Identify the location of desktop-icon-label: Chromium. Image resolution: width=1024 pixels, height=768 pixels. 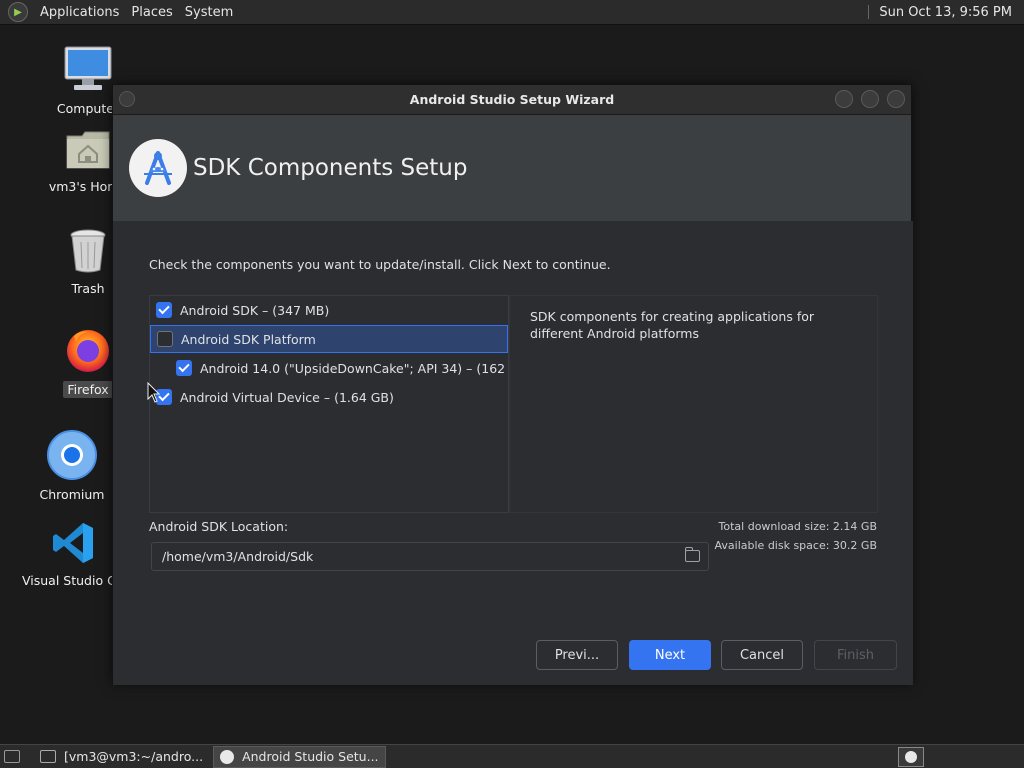
(72, 494).